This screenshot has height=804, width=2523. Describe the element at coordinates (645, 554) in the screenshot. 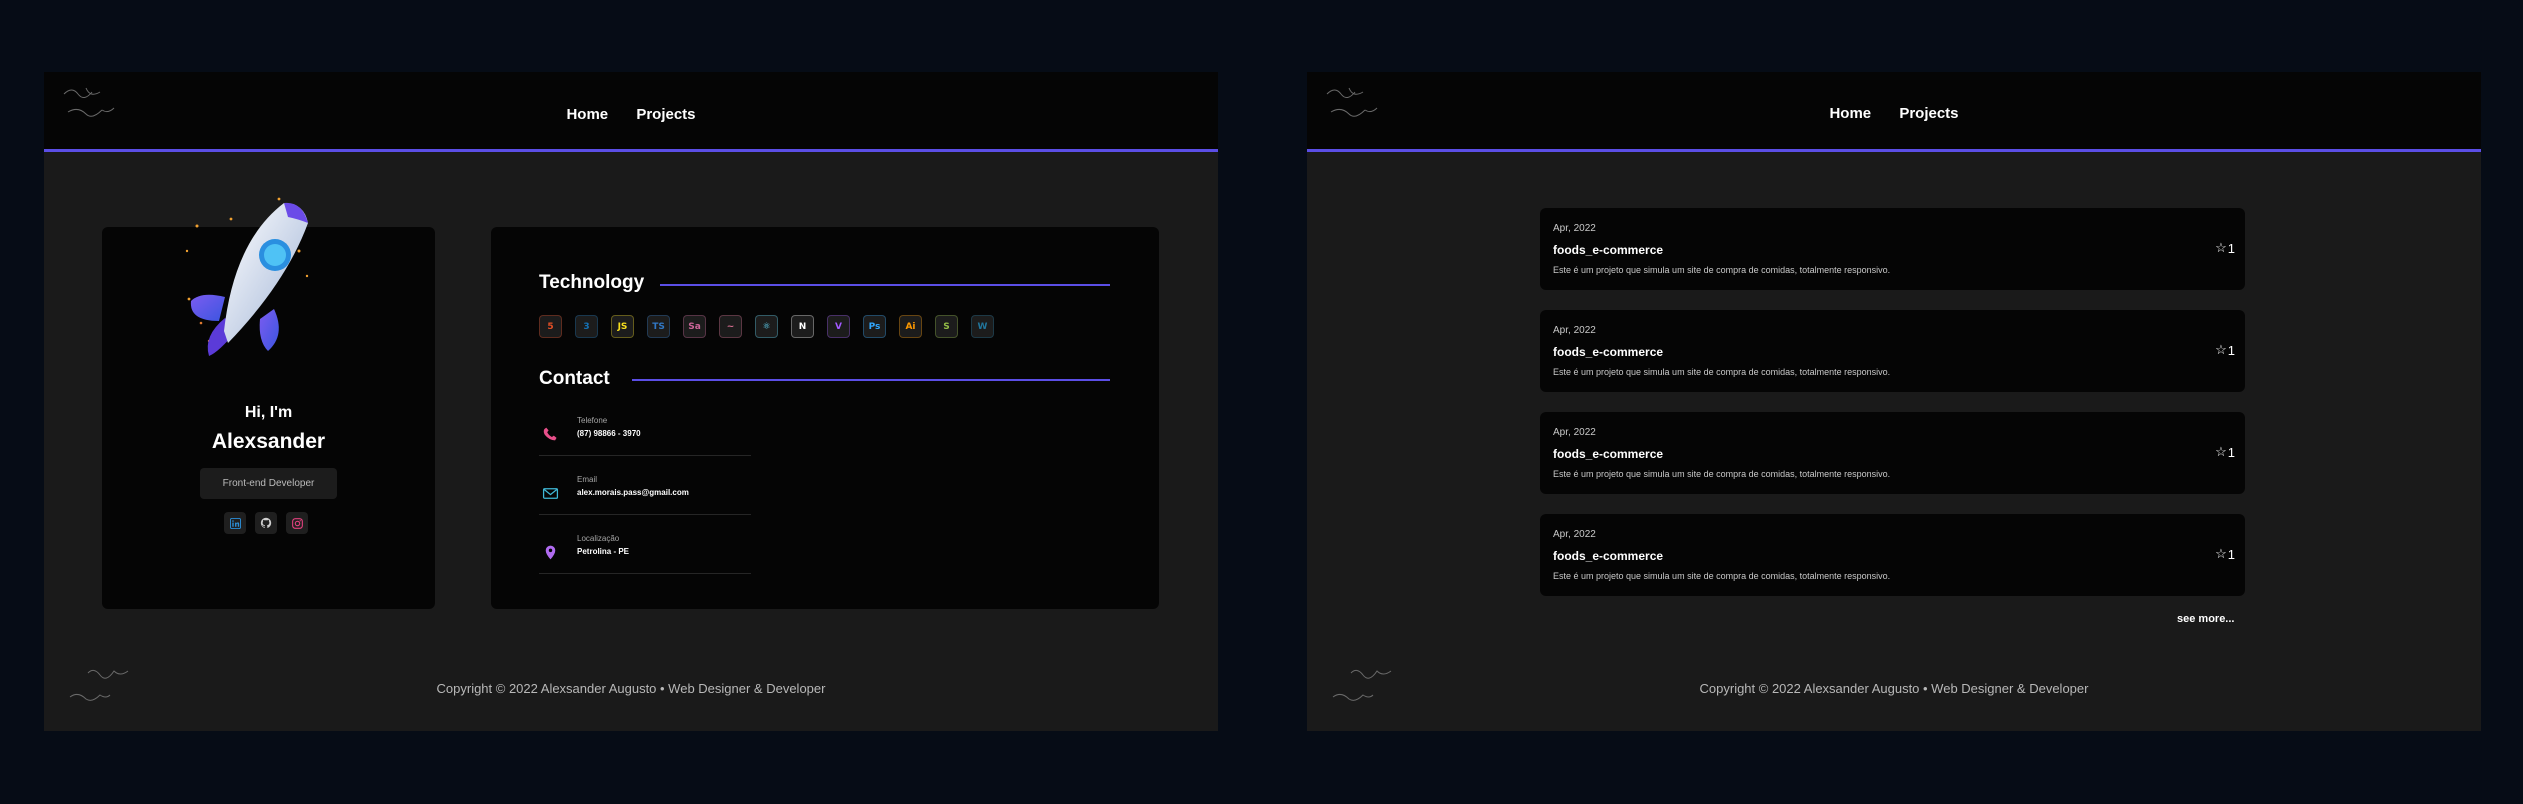

I see `contact-location: Localização Petrolina - PE` at that location.